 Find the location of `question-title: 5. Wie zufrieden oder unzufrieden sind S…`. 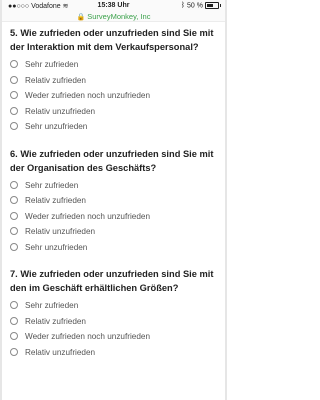

question-title: 5. Wie zufrieden oder unzufrieden sind S… is located at coordinates (112, 40).